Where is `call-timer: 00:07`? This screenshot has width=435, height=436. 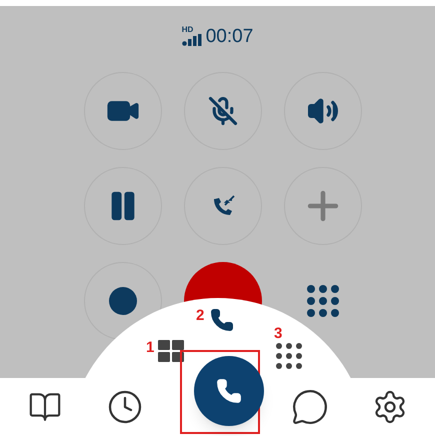 call-timer: 00:07 is located at coordinates (230, 36).